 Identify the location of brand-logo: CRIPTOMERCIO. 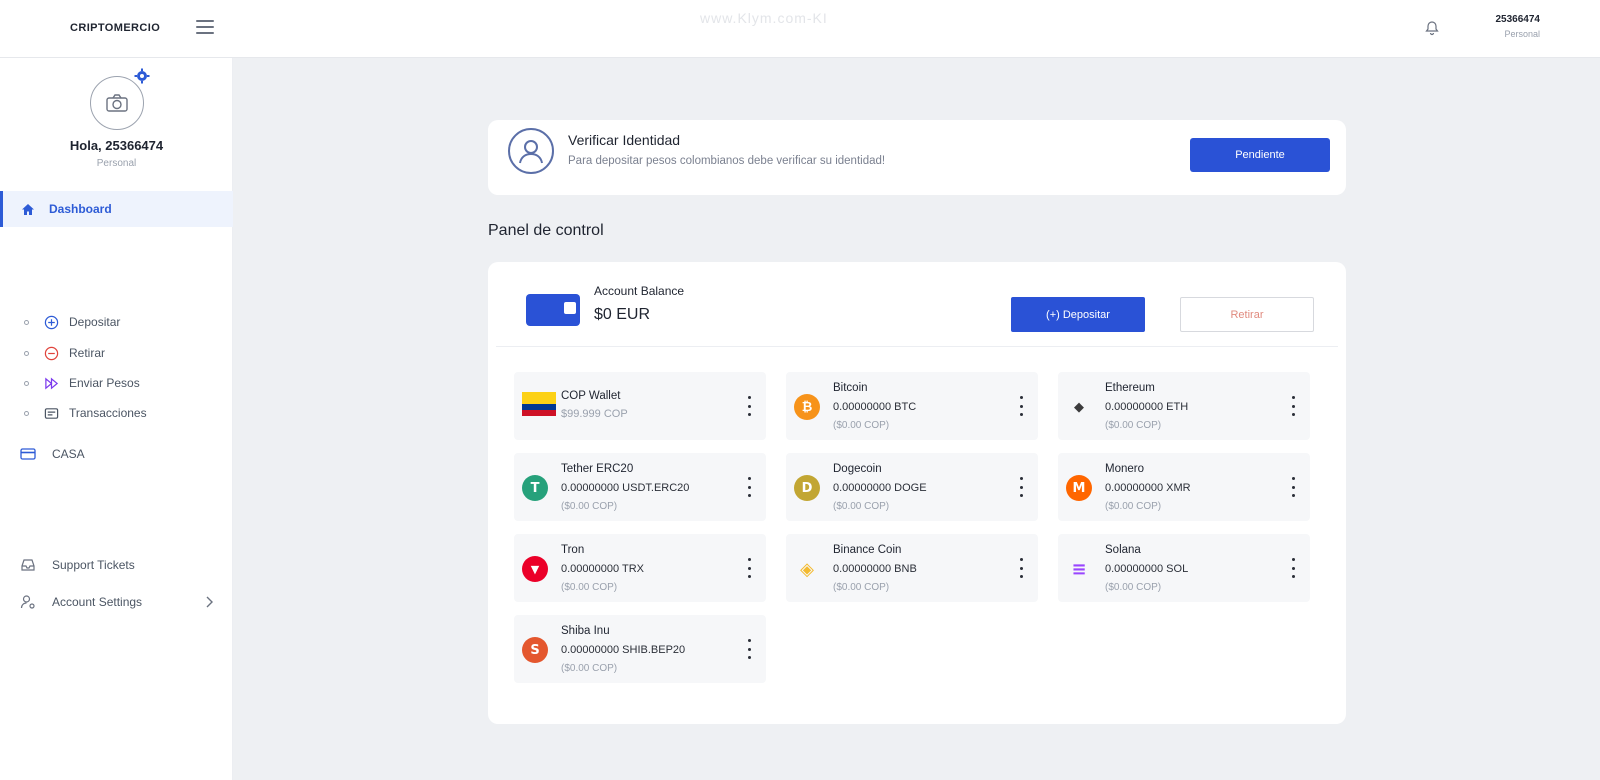
(115, 28).